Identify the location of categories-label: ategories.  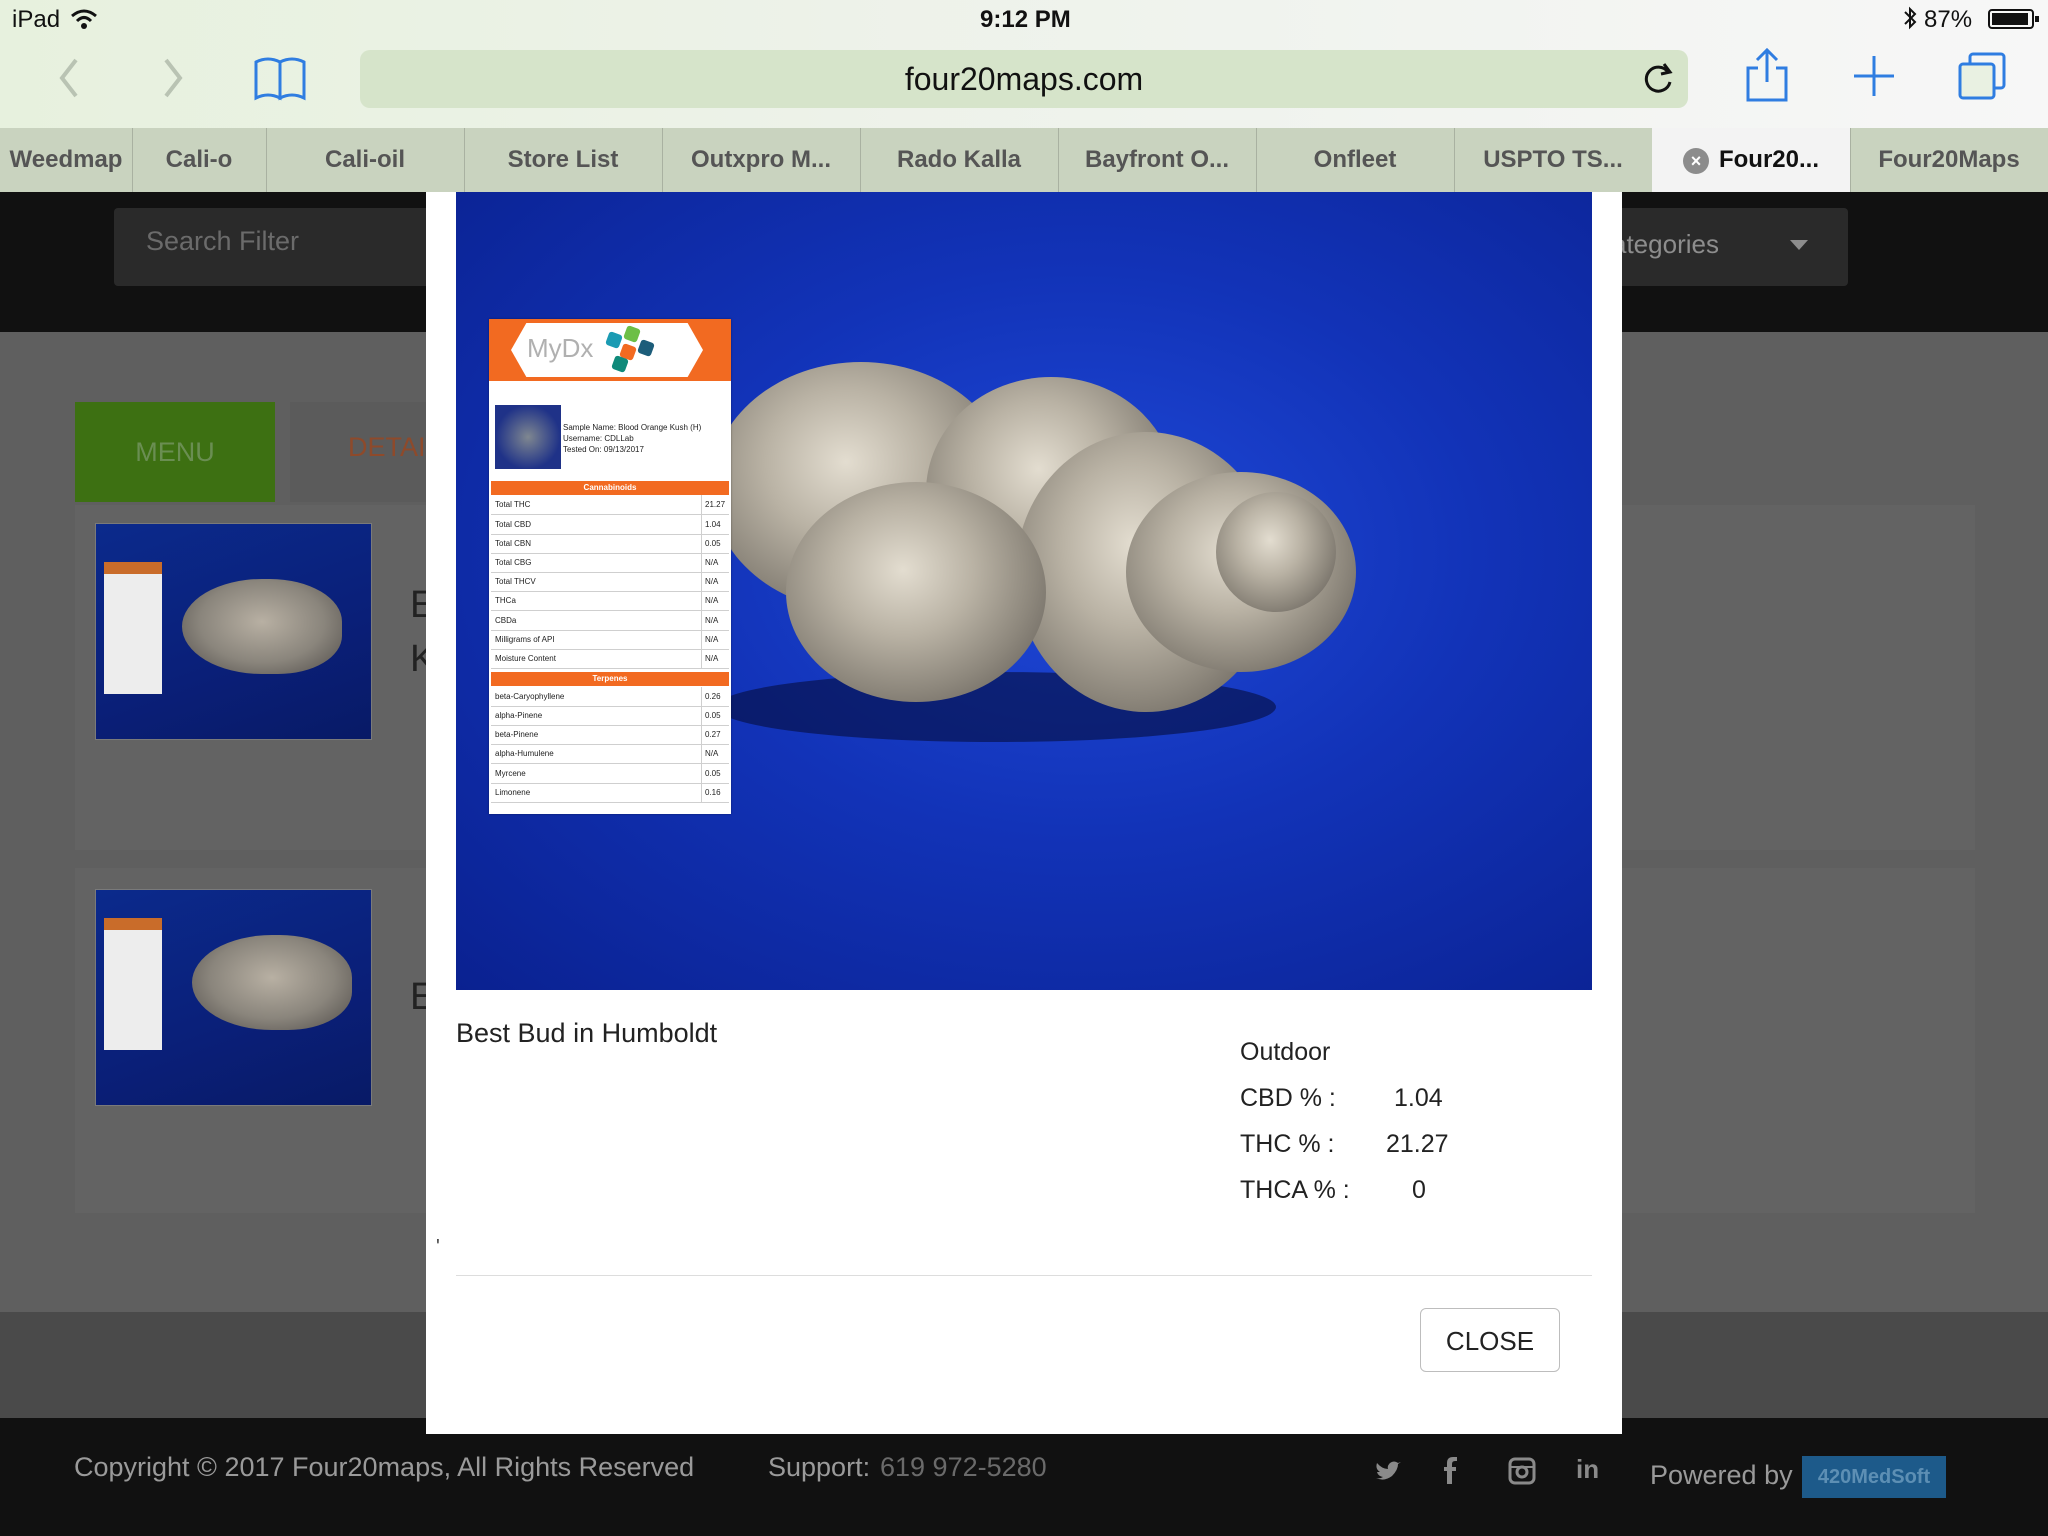
(1665, 244).